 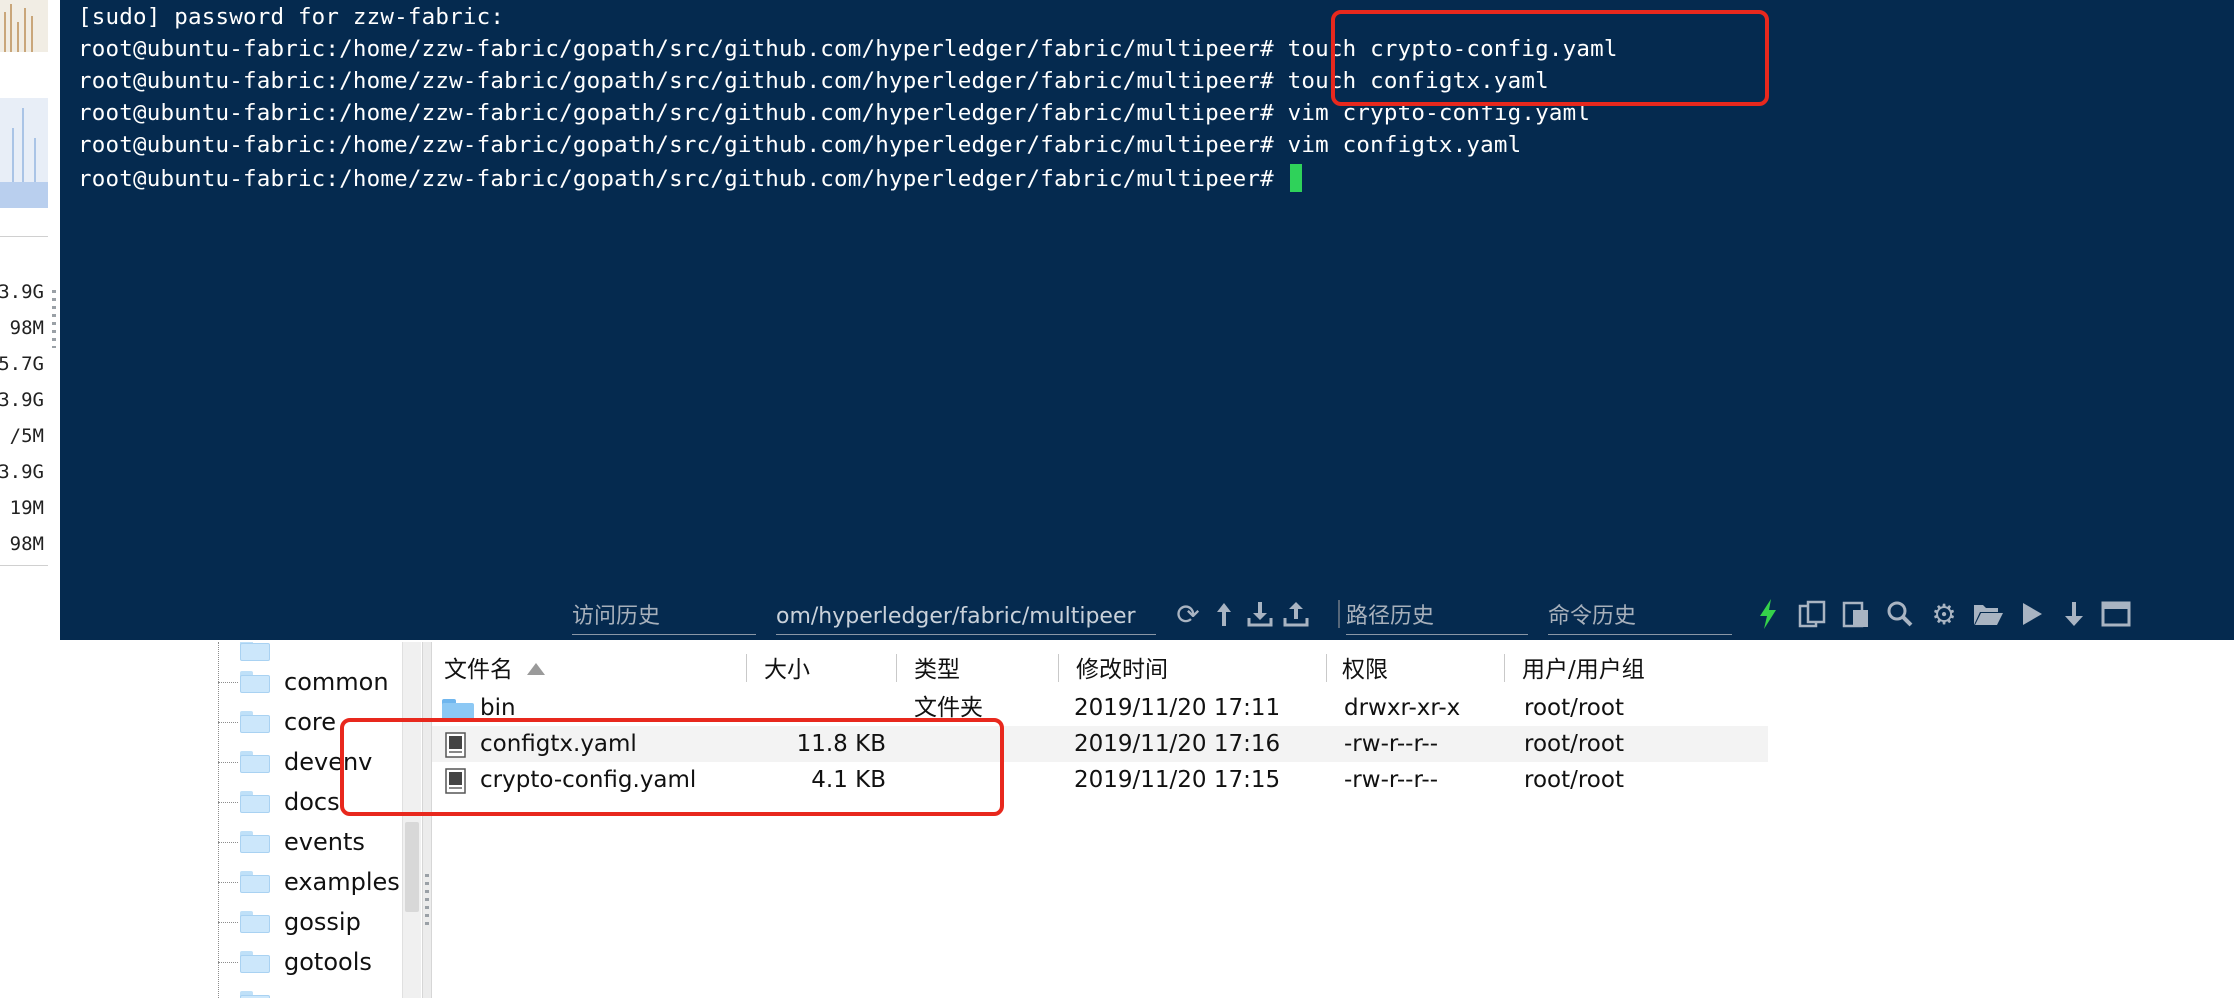 What do you see at coordinates (2116, 614) in the screenshot?
I see `window-icon` at bounding box center [2116, 614].